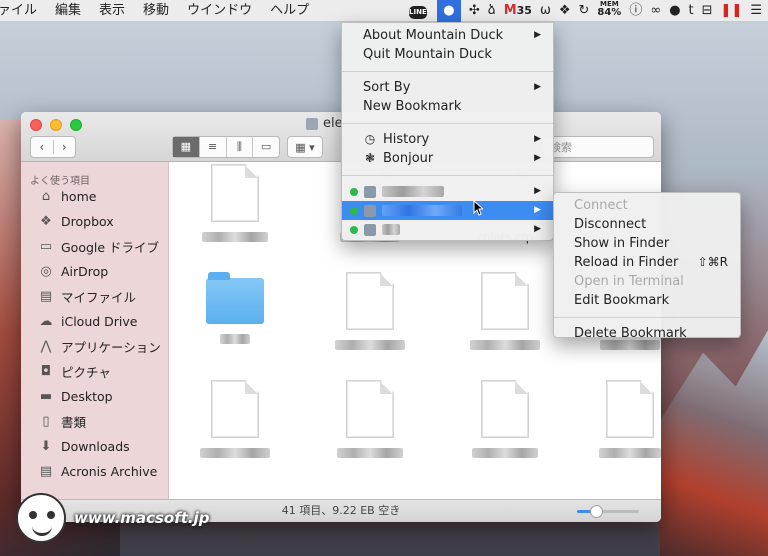  Describe the element at coordinates (406, 139) in the screenshot. I see `menu-item-label: History` at that location.